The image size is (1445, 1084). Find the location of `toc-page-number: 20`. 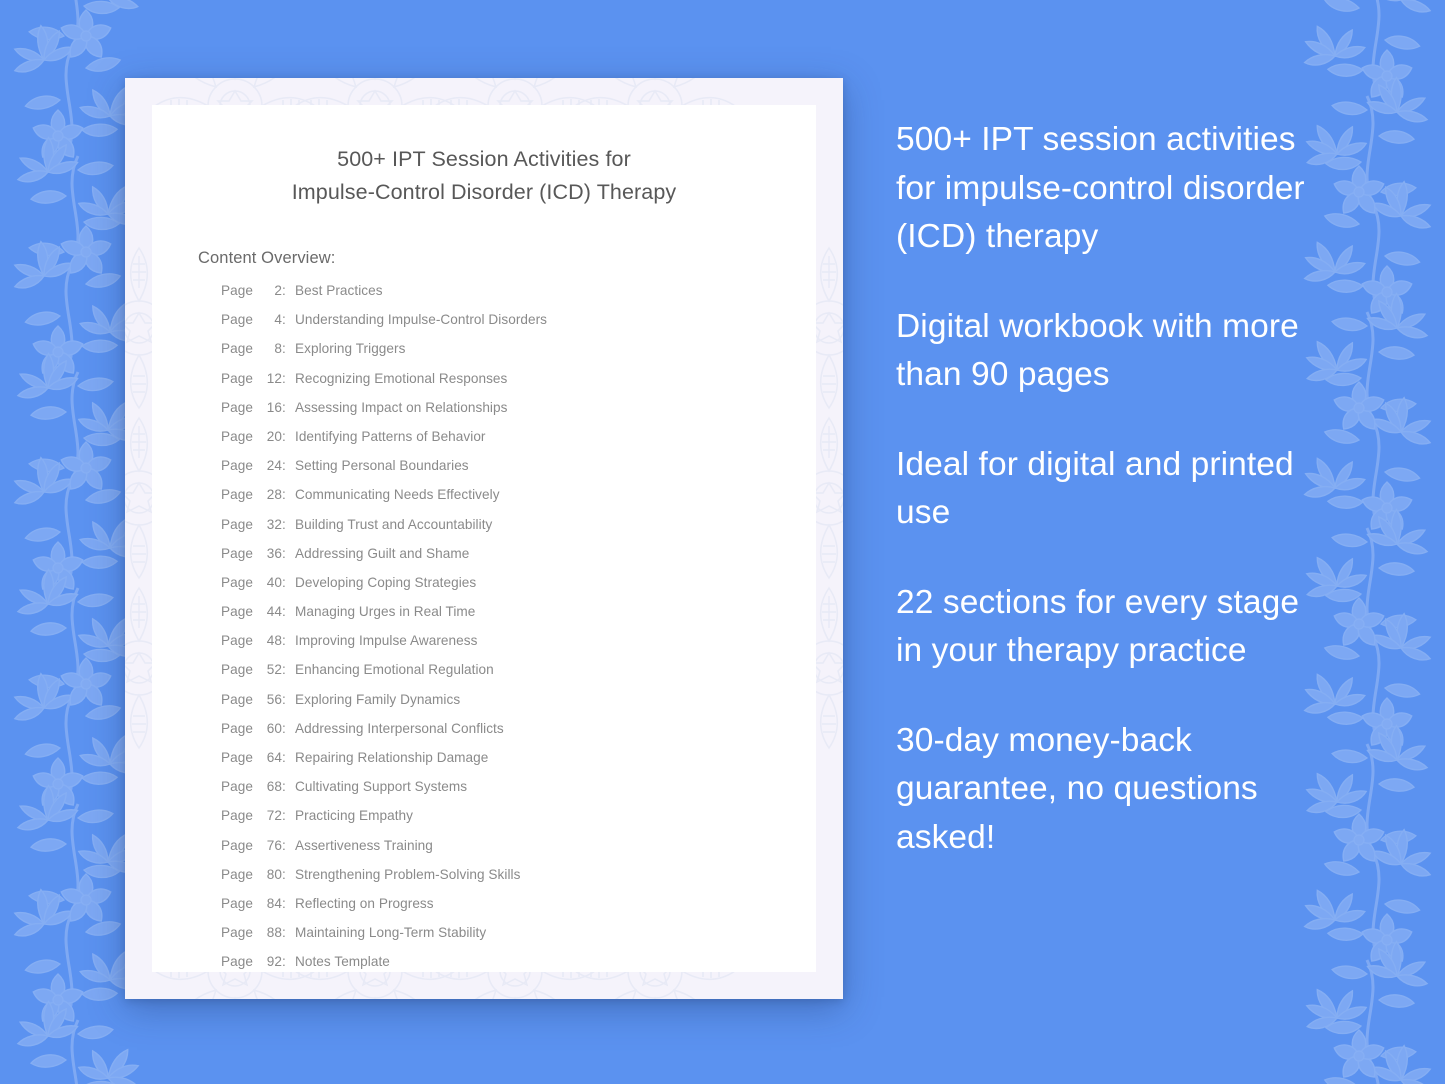

toc-page-number: 20 is located at coordinates (274, 436).